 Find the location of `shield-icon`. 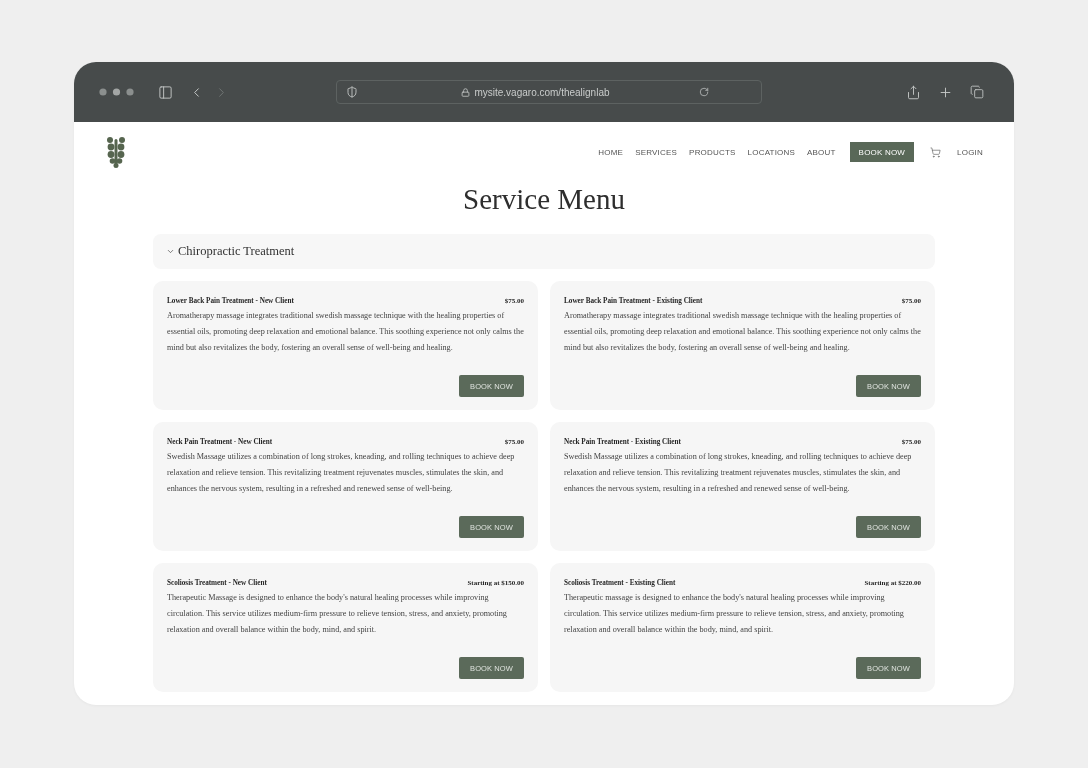

shield-icon is located at coordinates (352, 92).